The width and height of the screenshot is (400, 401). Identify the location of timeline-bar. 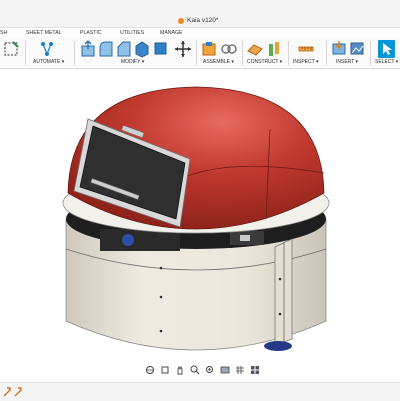
(200, 391).